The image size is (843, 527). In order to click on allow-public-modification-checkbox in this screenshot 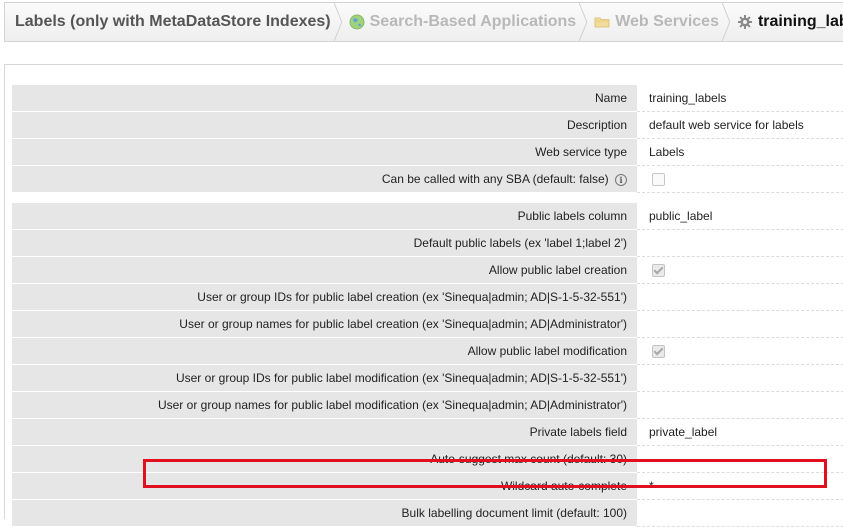, I will do `click(658, 352)`.